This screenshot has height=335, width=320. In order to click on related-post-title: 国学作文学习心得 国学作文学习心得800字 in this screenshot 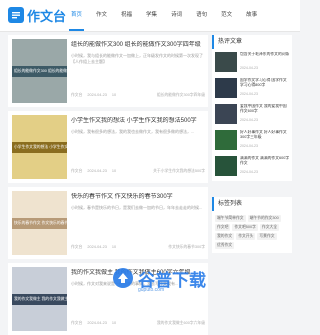, I will do `click(265, 83)`.